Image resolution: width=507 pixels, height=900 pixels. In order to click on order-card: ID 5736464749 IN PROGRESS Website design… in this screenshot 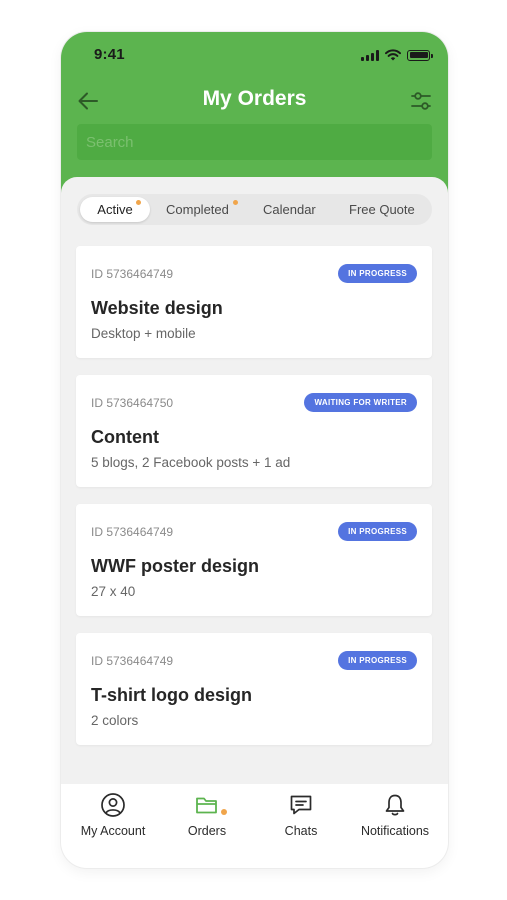, I will do `click(254, 302)`.